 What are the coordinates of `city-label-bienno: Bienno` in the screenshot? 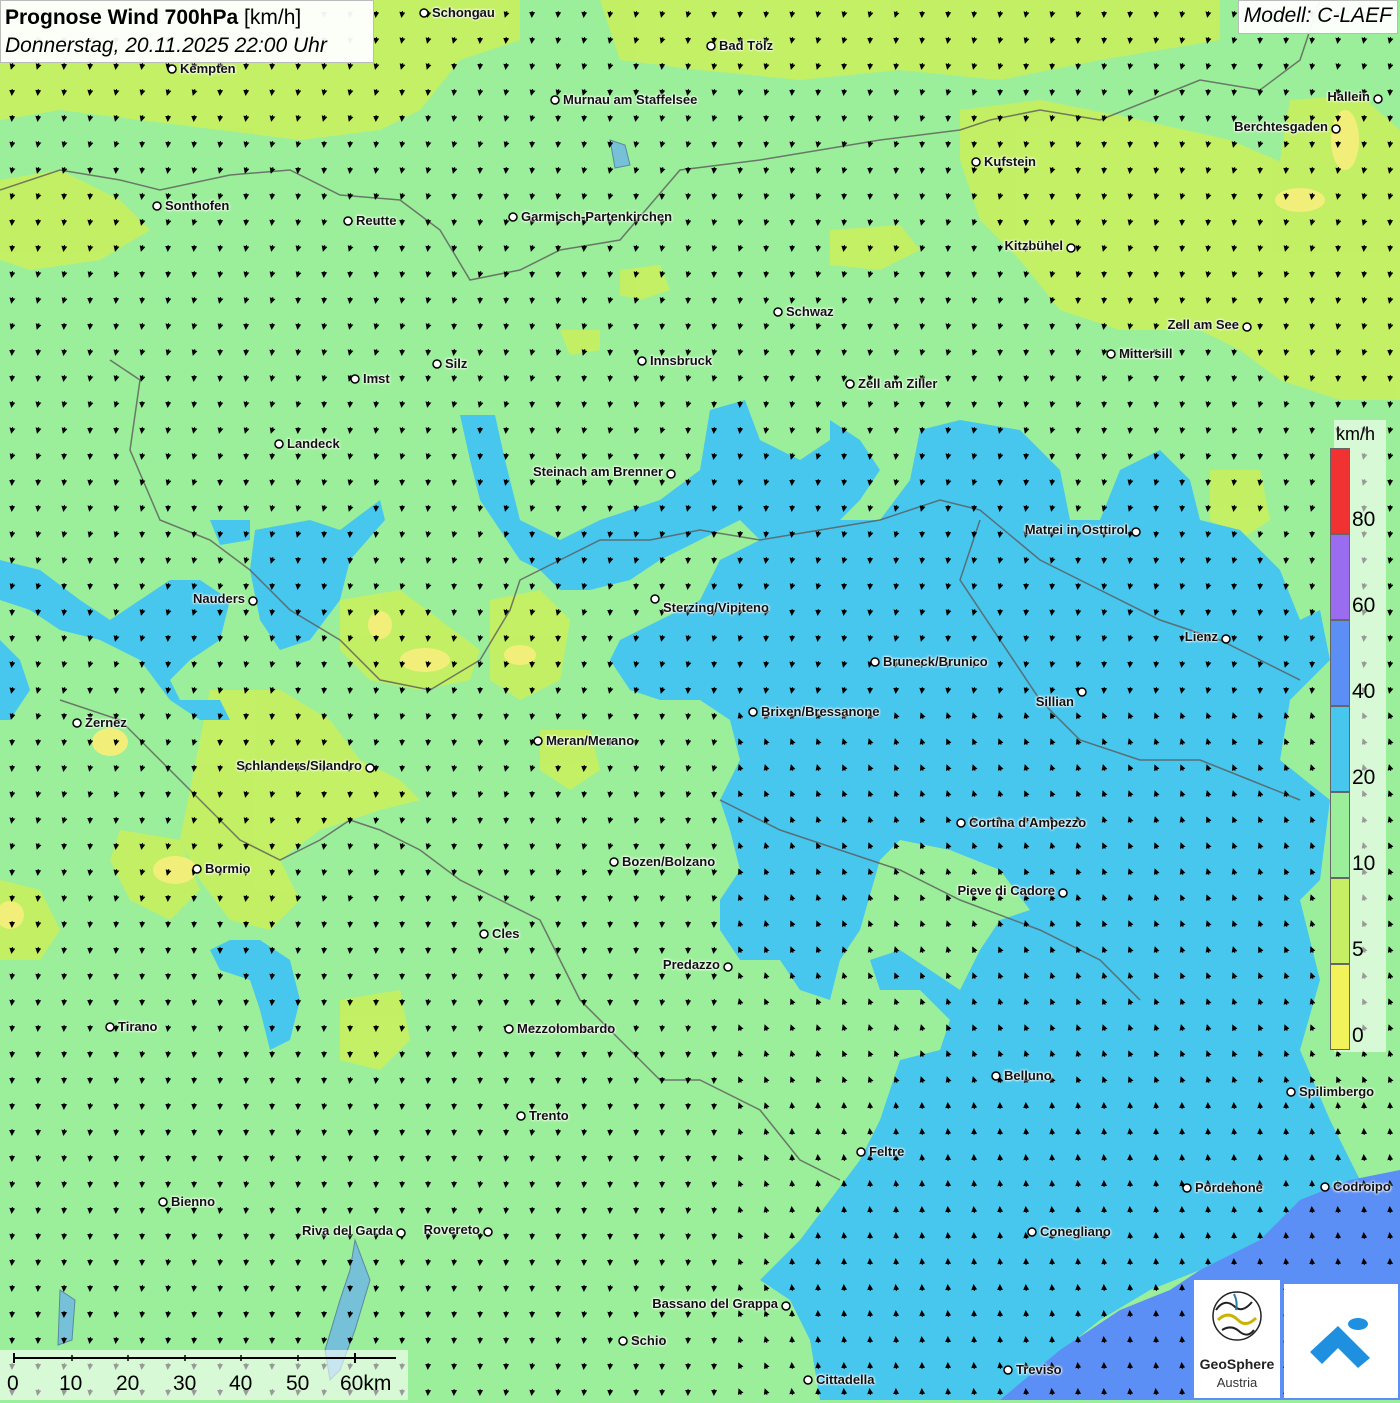 It's located at (193, 1201).